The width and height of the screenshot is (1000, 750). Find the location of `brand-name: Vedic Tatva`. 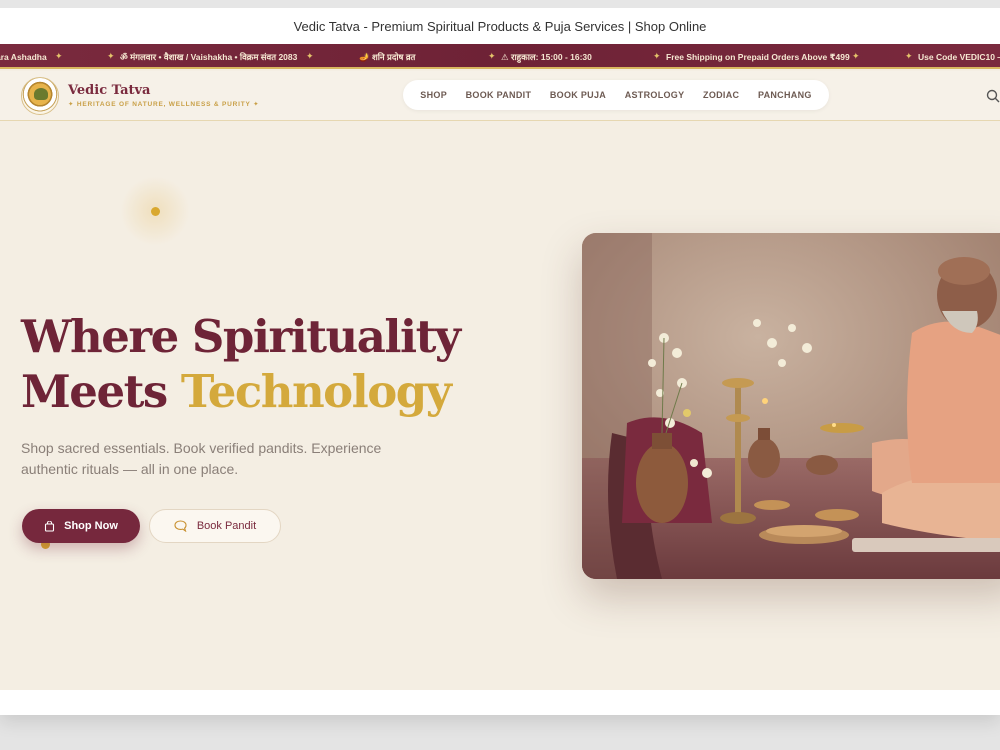

brand-name: Vedic Tatva is located at coordinates (109, 90).